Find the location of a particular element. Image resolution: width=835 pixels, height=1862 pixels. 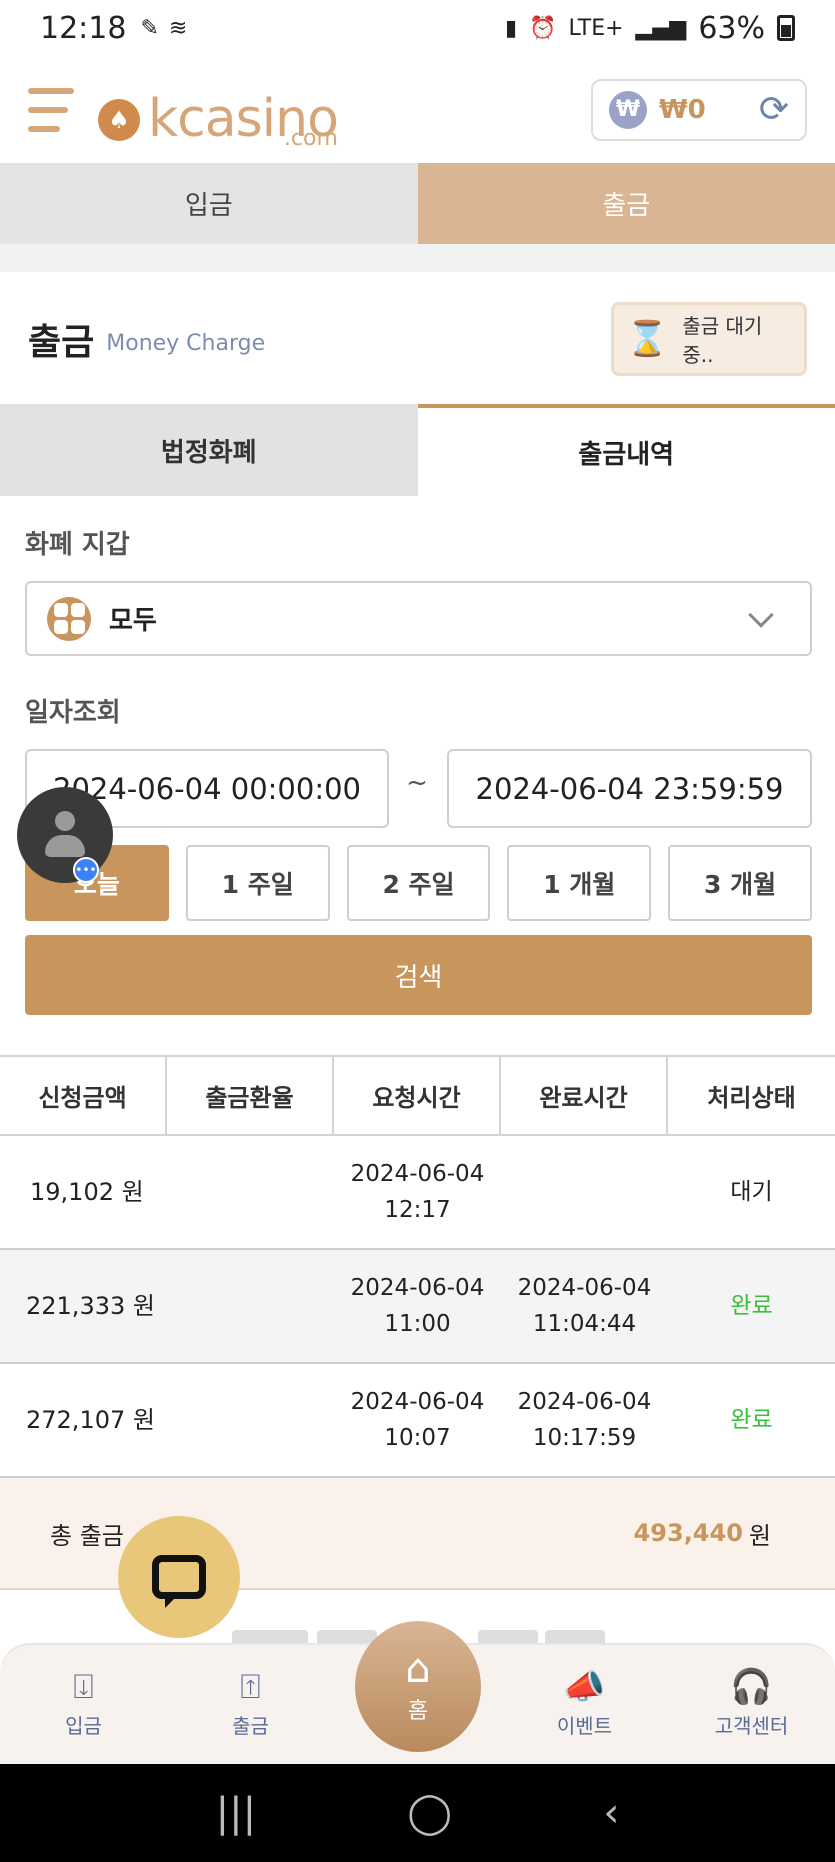

system-navigation-bar: ||| ◯ ‹ is located at coordinates (417, 1813).